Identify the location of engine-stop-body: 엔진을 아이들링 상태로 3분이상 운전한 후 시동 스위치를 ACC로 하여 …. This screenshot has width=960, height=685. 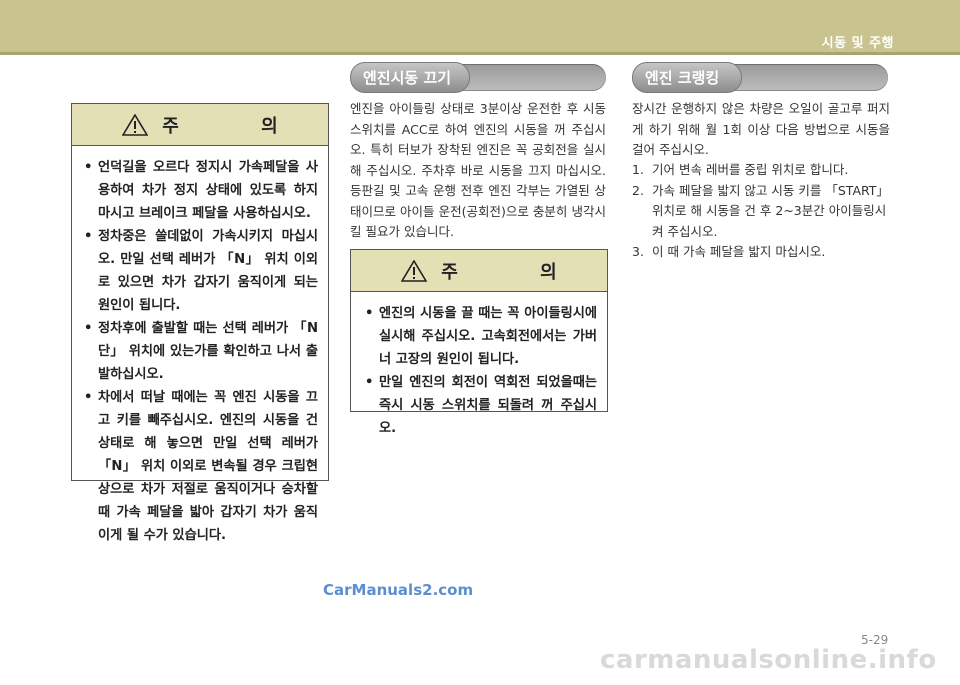
(478, 170).